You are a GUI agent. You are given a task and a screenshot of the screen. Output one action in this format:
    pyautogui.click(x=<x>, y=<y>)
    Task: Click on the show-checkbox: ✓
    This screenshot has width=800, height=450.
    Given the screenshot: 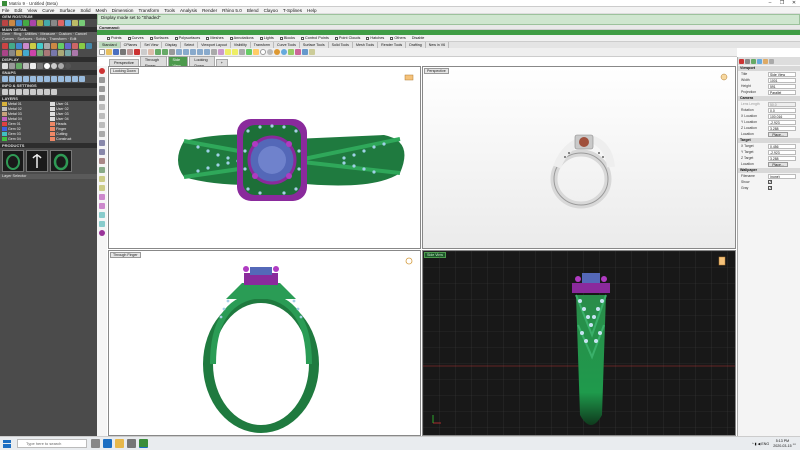 What is the action you would take?
    pyautogui.click(x=770, y=182)
    